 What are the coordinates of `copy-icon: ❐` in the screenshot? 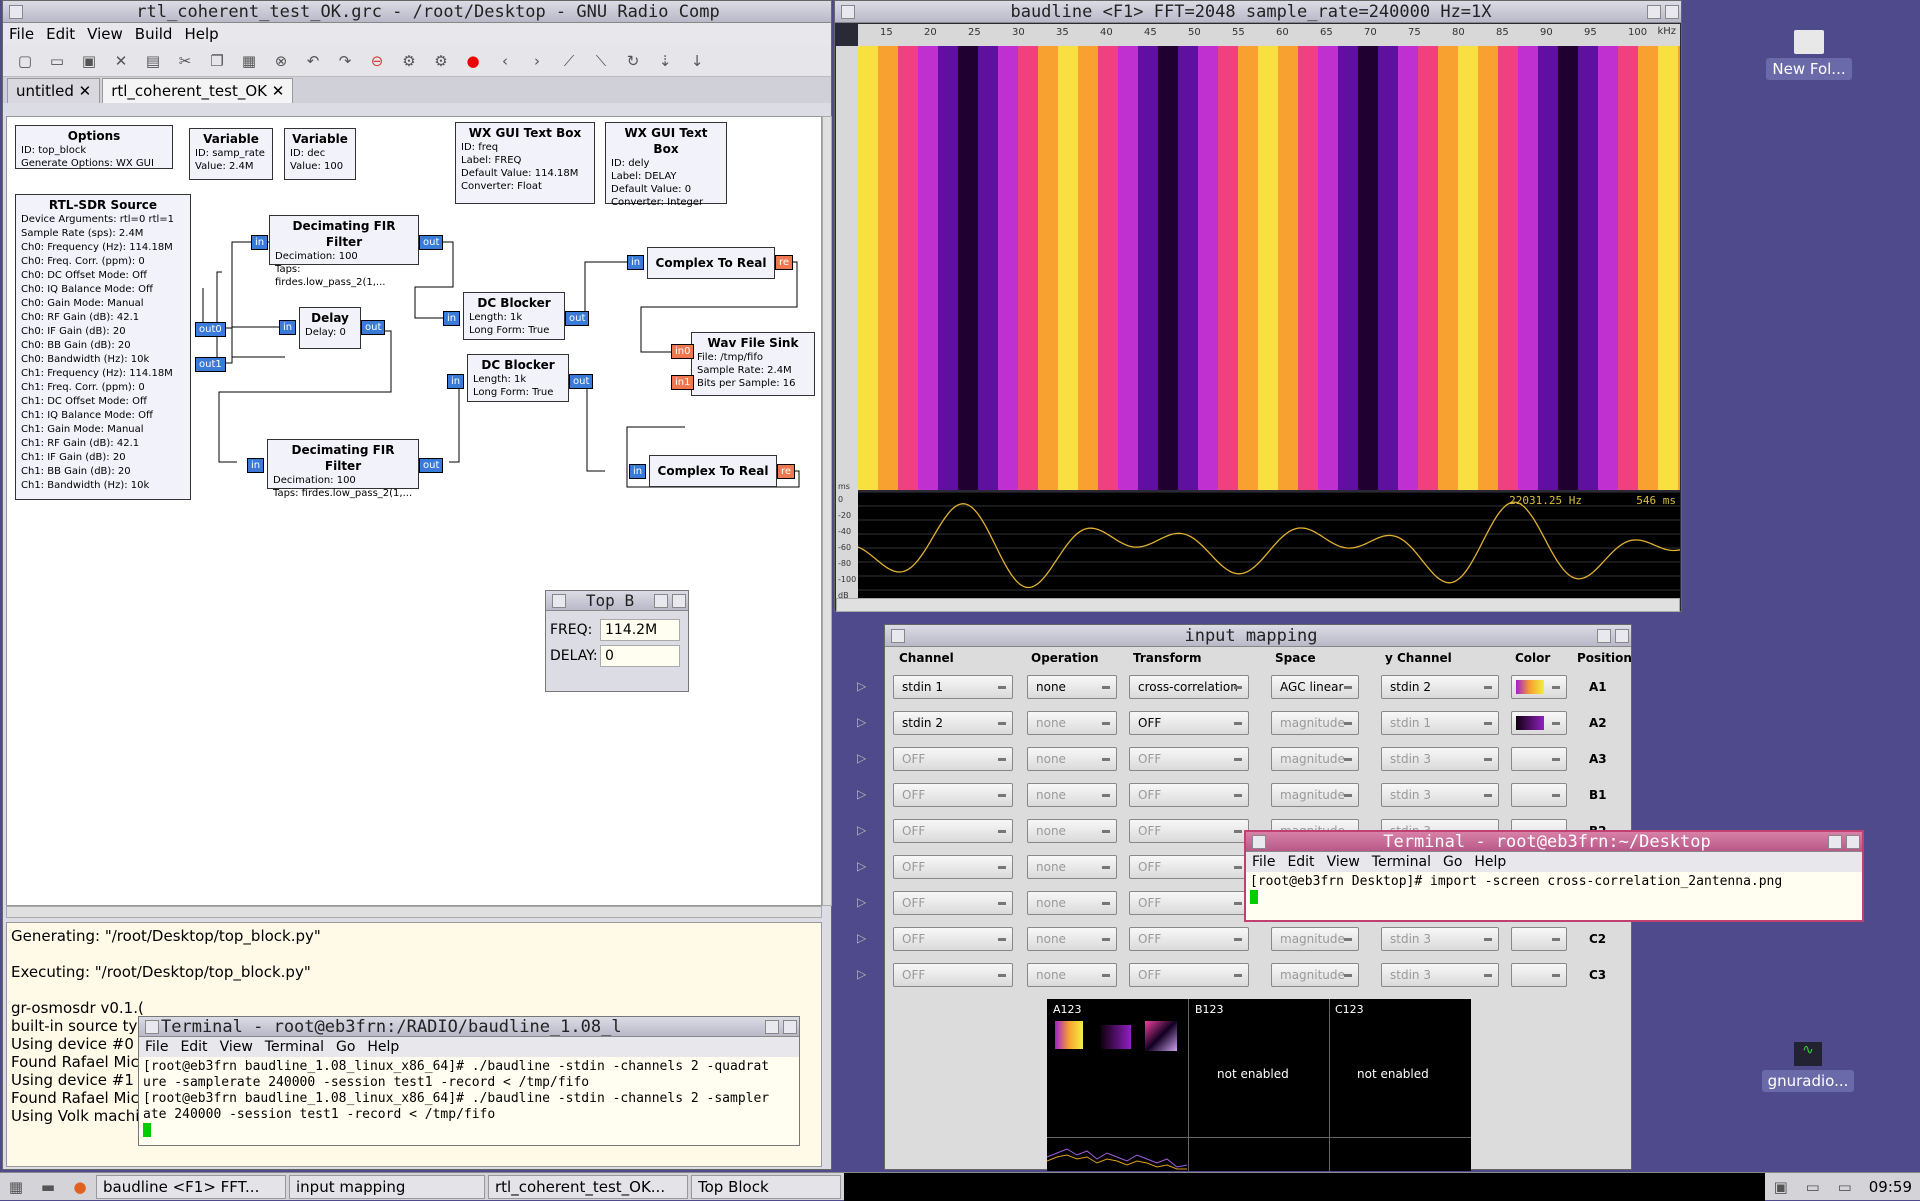 It's located at (217, 61).